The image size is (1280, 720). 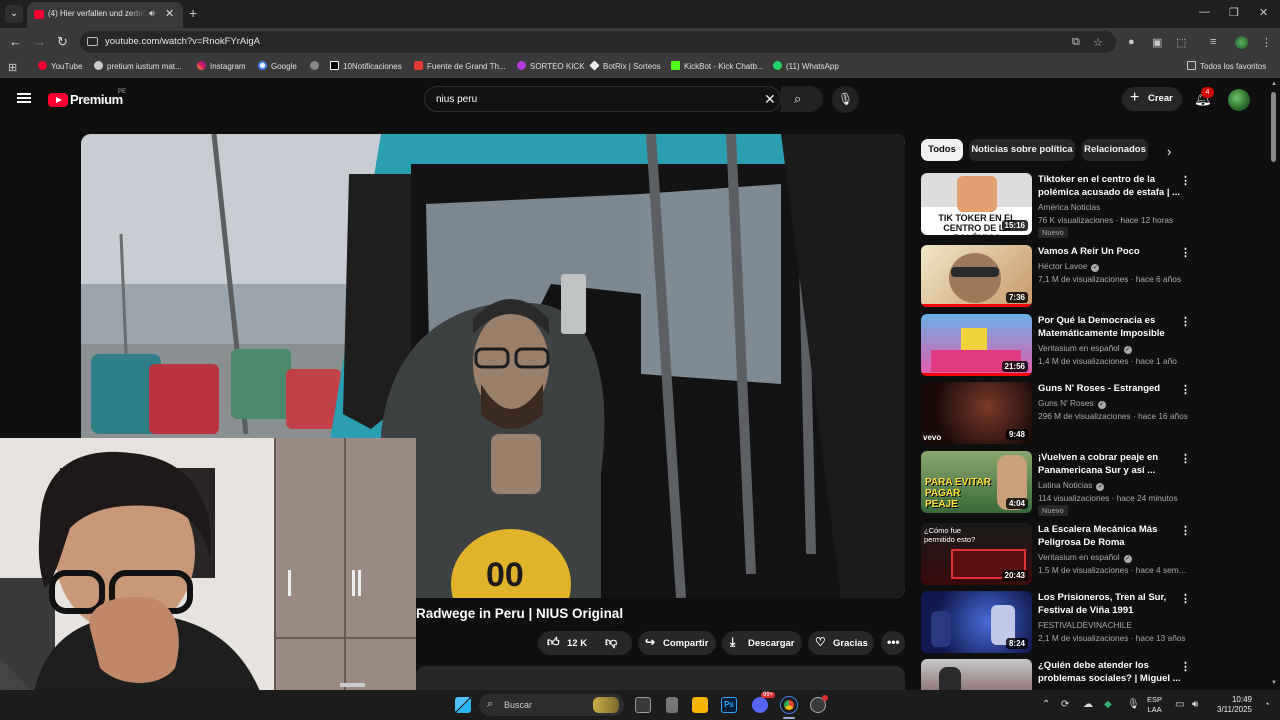 I want to click on profile-avatar-icon, so click(x=1241, y=42).